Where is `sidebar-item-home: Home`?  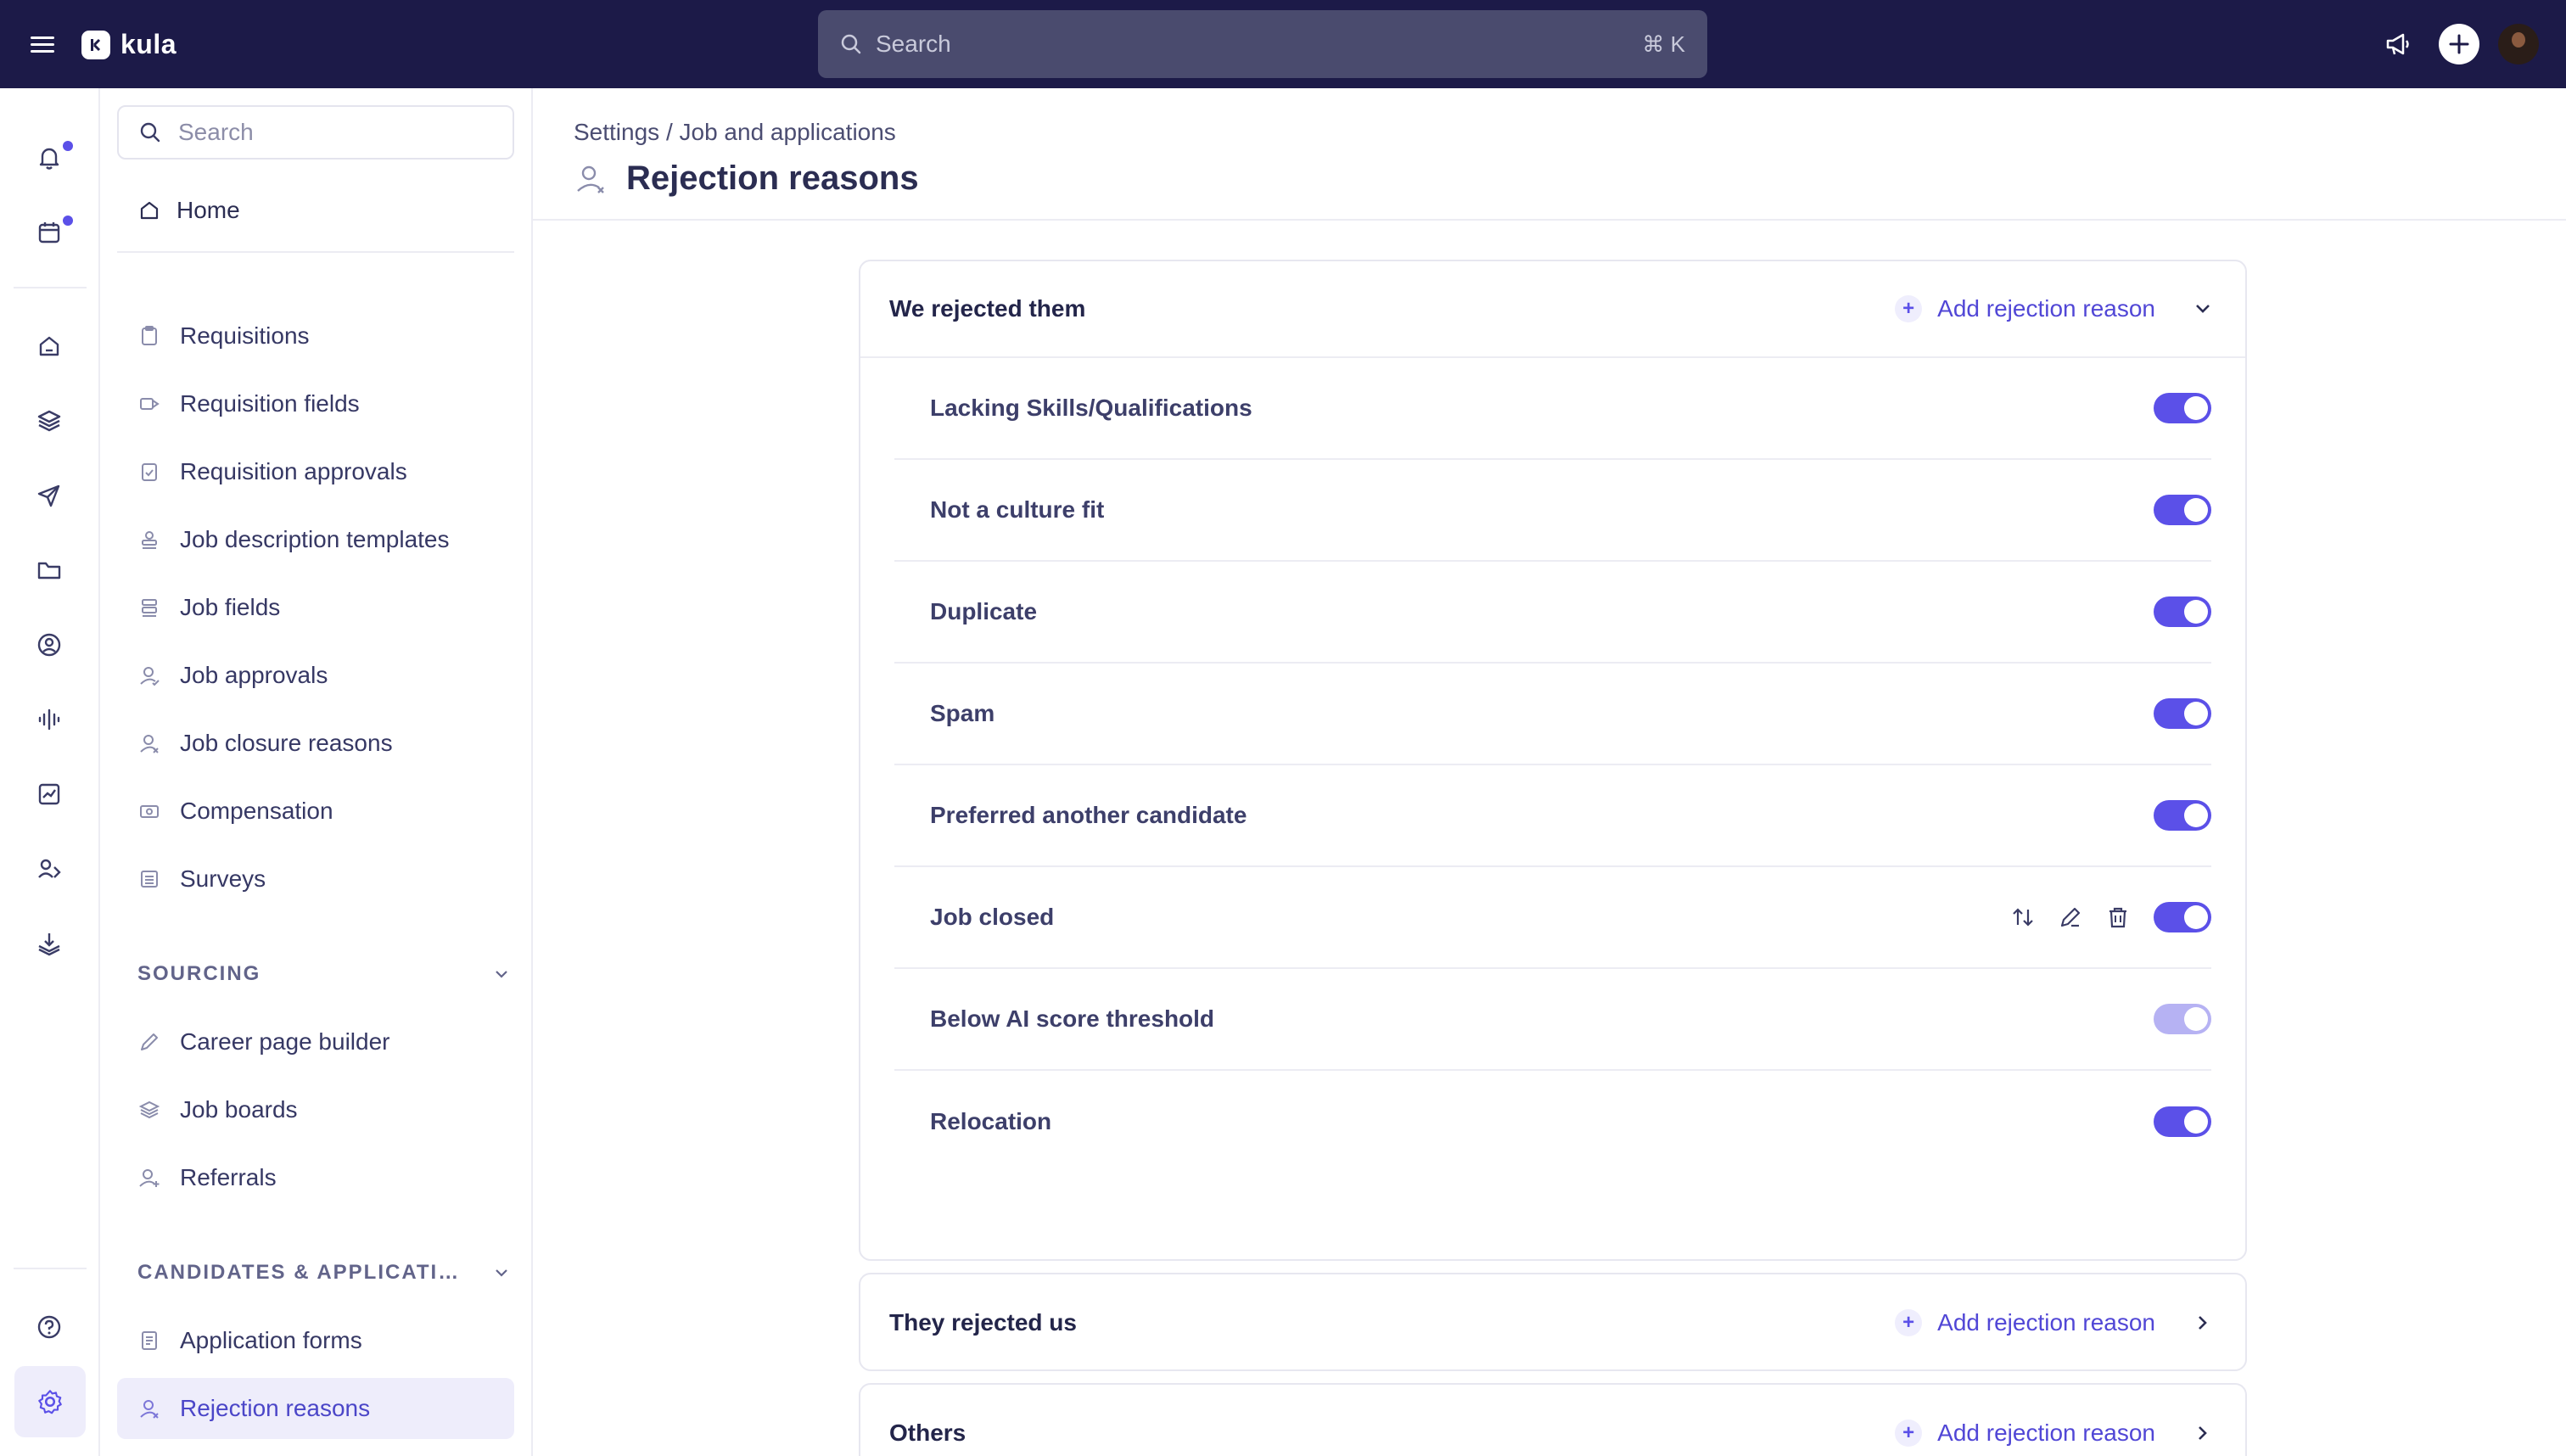 sidebar-item-home: Home is located at coordinates (315, 210).